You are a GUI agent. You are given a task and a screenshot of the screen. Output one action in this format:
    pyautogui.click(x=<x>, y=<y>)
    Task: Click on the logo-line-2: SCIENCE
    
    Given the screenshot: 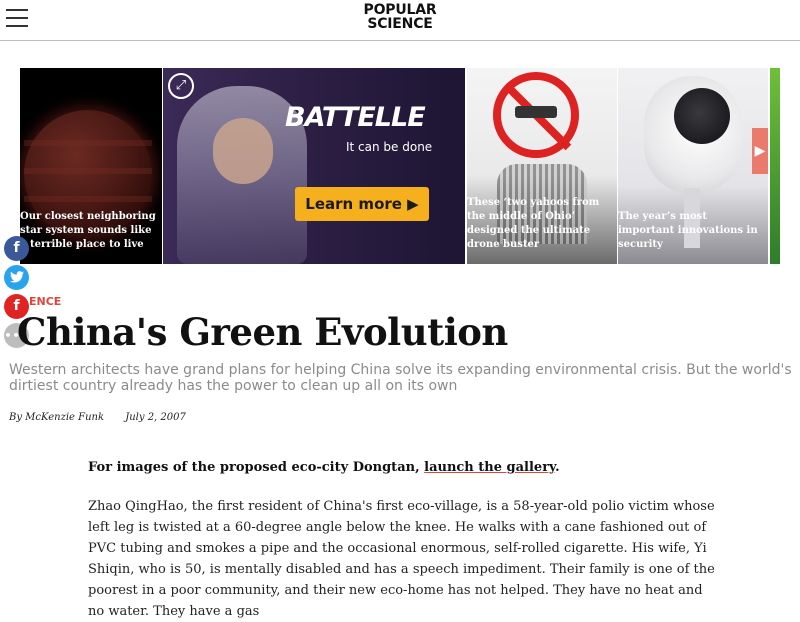 What is the action you would take?
    pyautogui.click(x=400, y=24)
    